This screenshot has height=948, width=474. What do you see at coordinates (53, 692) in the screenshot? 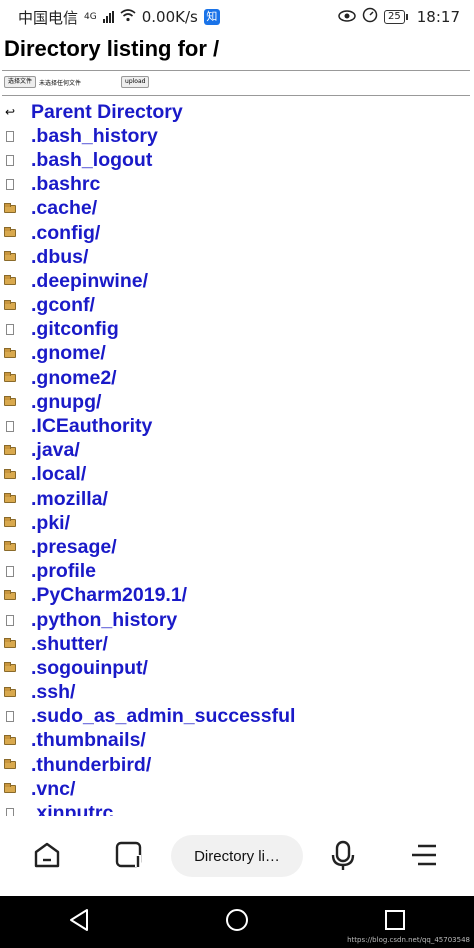
I see `entry-link: .ssh/` at bounding box center [53, 692].